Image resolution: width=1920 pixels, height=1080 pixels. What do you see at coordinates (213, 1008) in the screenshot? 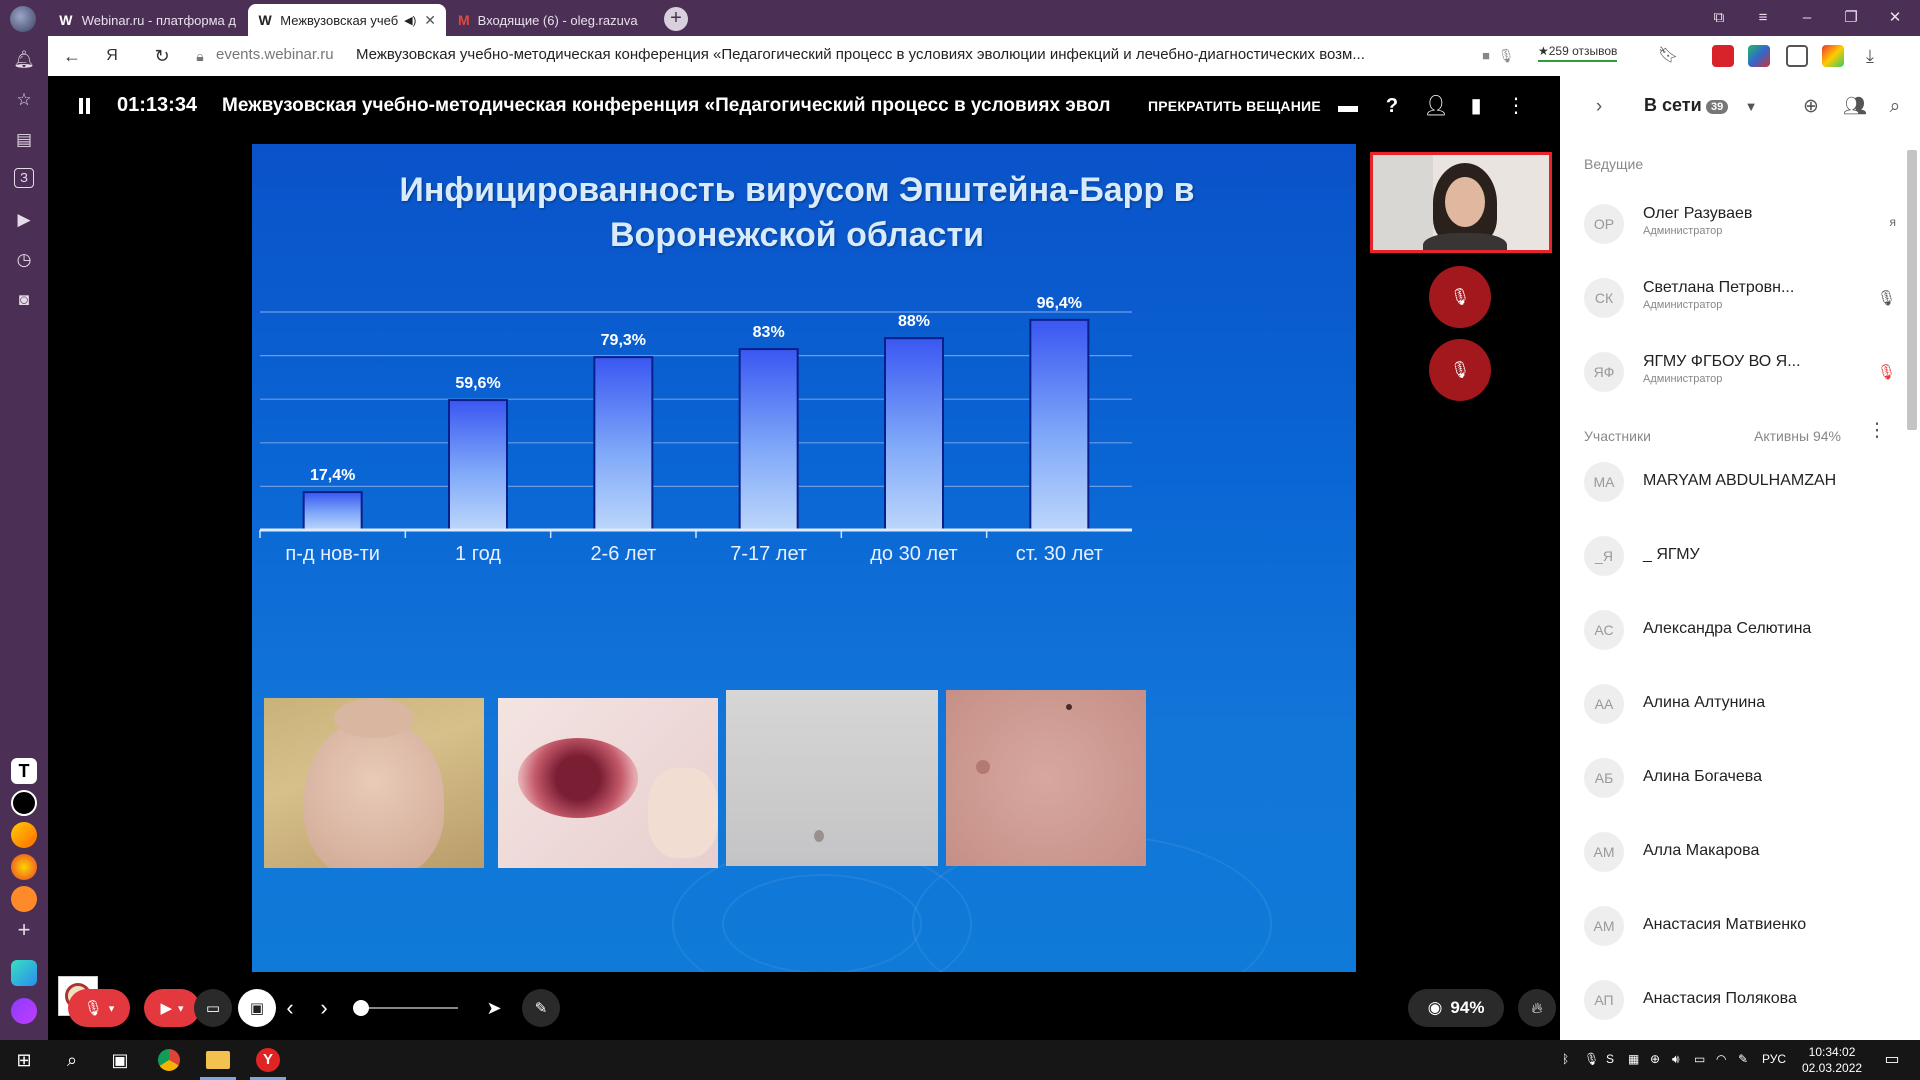
I see `screen-share-button: ▭` at bounding box center [213, 1008].